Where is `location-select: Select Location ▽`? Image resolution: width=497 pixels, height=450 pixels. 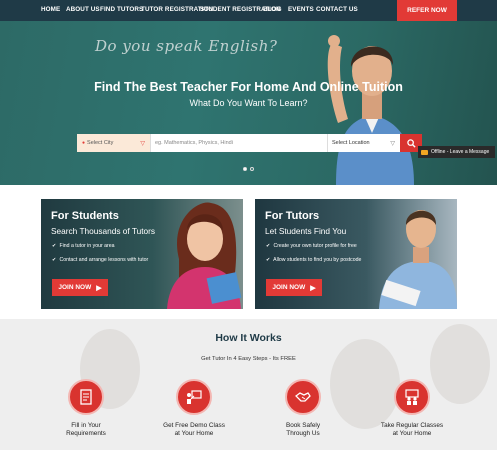 location-select: Select Location ▽ is located at coordinates (363, 143).